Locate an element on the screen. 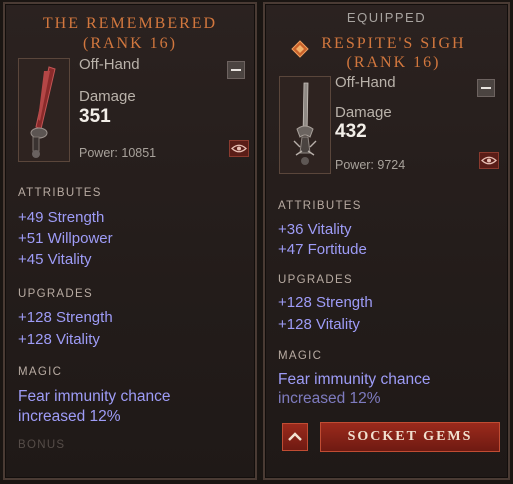  item-title: RESPITE'S SIGH is located at coordinates (393, 43).